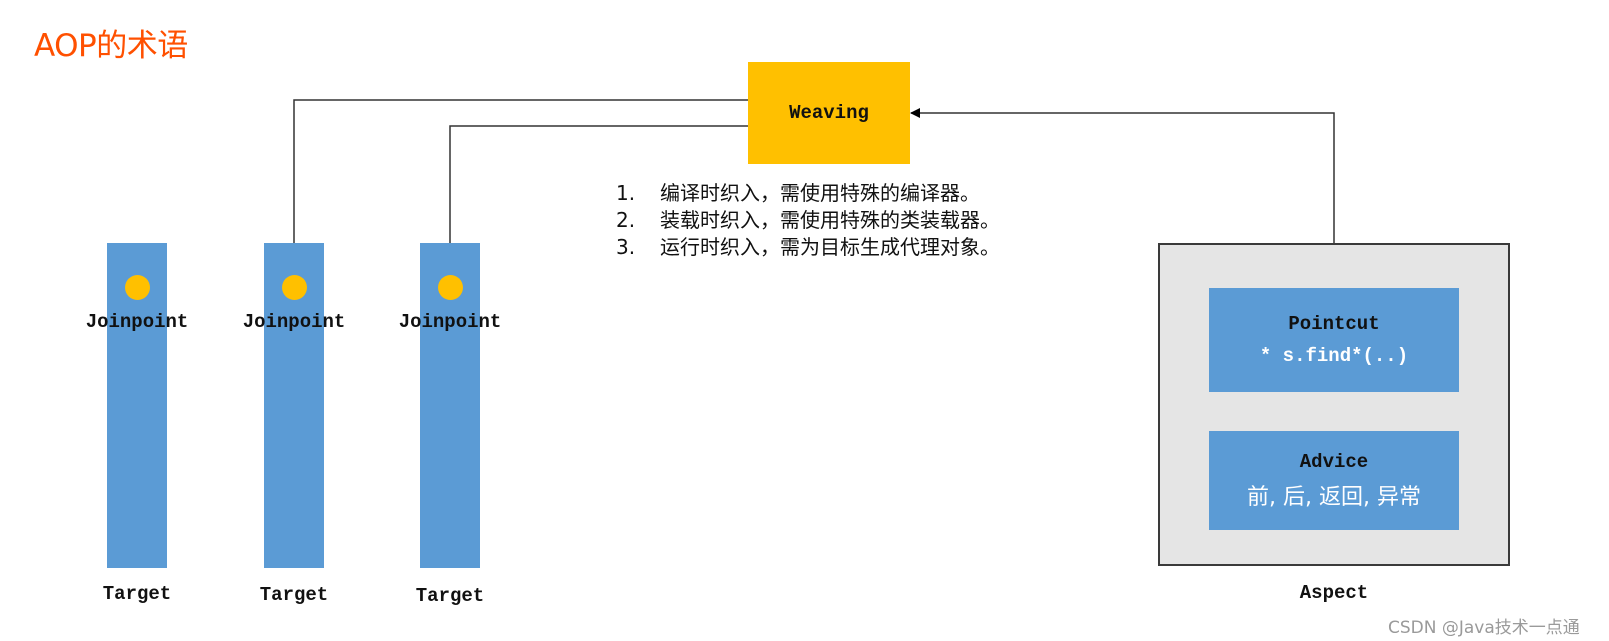  What do you see at coordinates (1484, 628) in the screenshot?
I see `watermark: CSDN @Java技术一点通` at bounding box center [1484, 628].